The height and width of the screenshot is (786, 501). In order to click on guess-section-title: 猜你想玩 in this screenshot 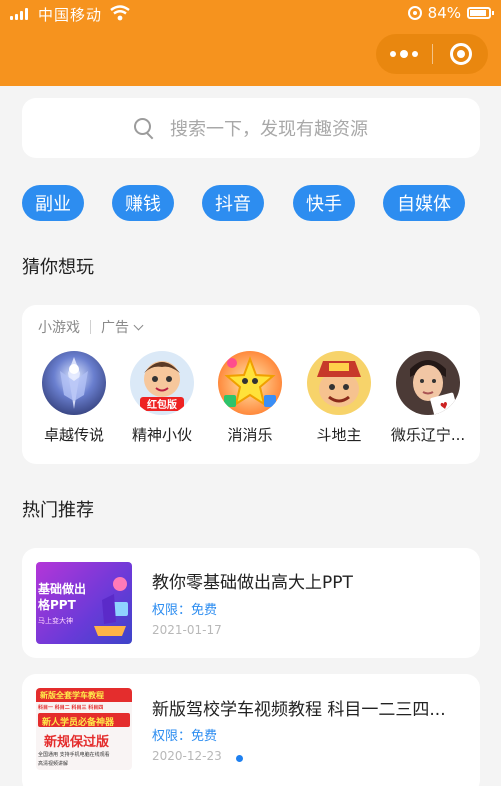, I will do `click(58, 267)`.